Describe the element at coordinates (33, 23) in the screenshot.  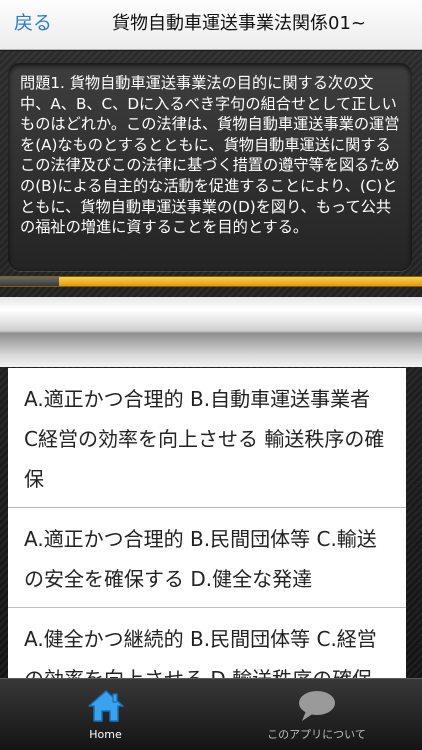
I see `back-button: 戻る` at that location.